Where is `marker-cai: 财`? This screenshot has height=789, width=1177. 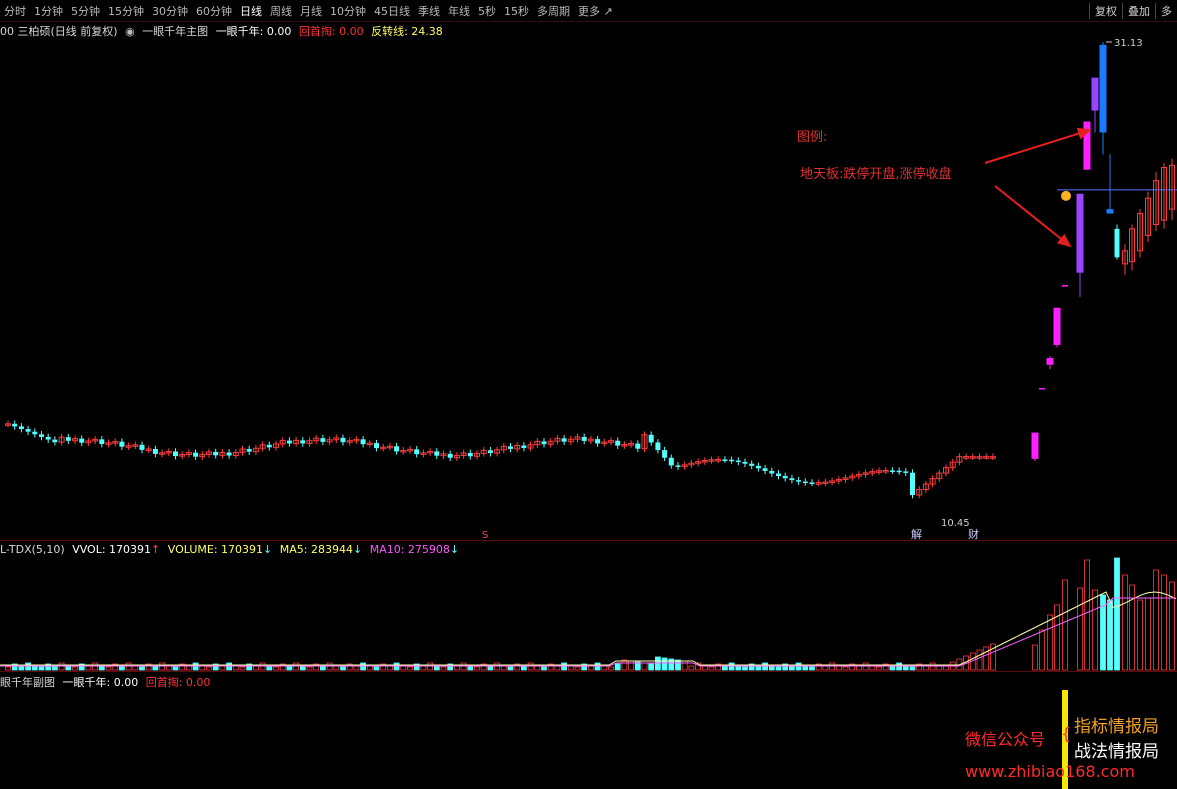 marker-cai: 财 is located at coordinates (973, 534).